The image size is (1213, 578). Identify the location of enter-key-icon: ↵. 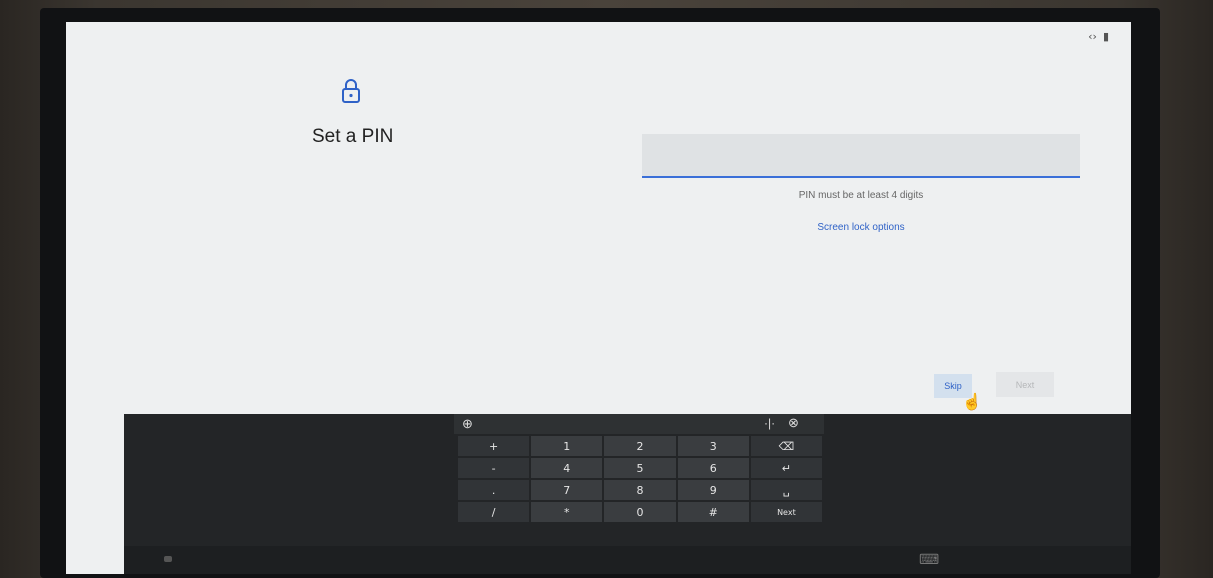
(786, 468).